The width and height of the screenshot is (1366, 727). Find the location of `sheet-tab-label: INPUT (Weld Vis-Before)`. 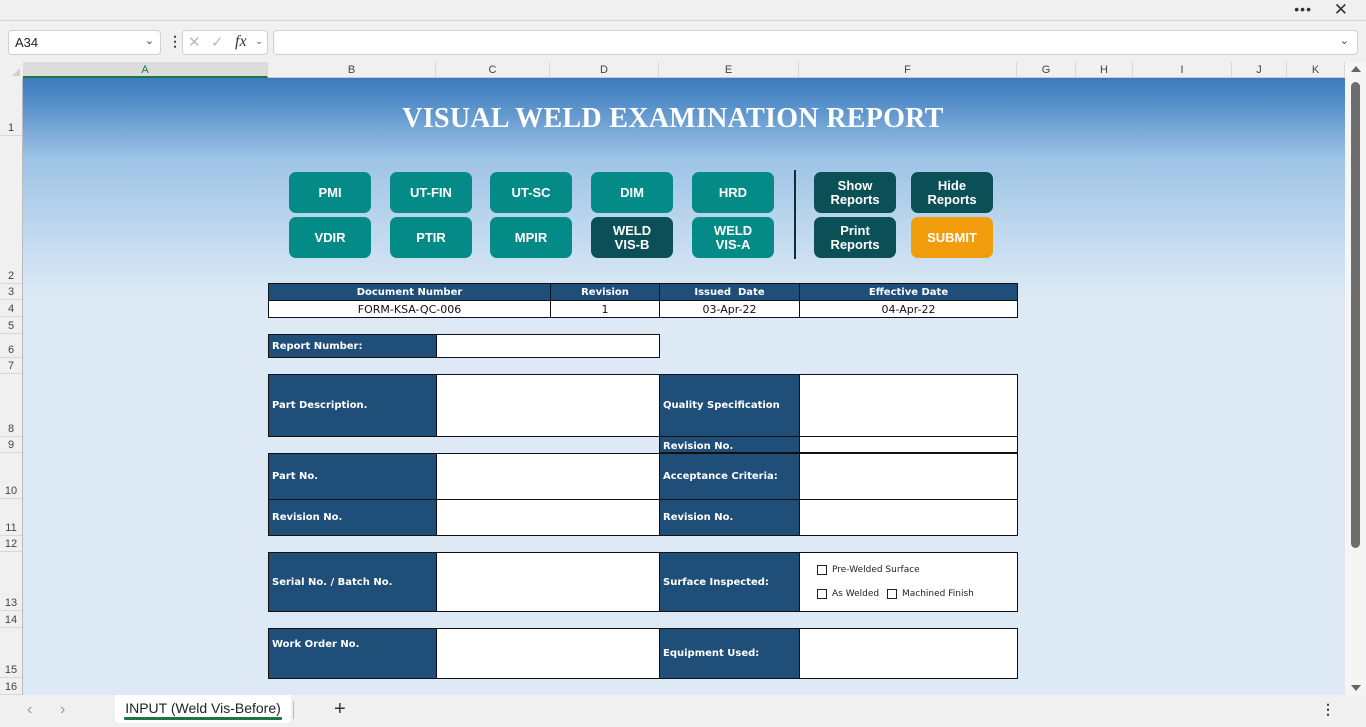

sheet-tab-label: INPUT (Weld Vis-Before) is located at coordinates (203, 708).